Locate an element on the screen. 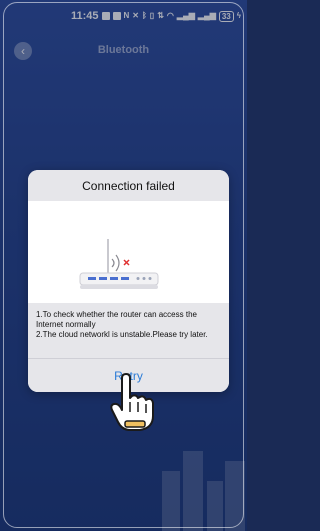  dialog-illustration is located at coordinates (128, 252).